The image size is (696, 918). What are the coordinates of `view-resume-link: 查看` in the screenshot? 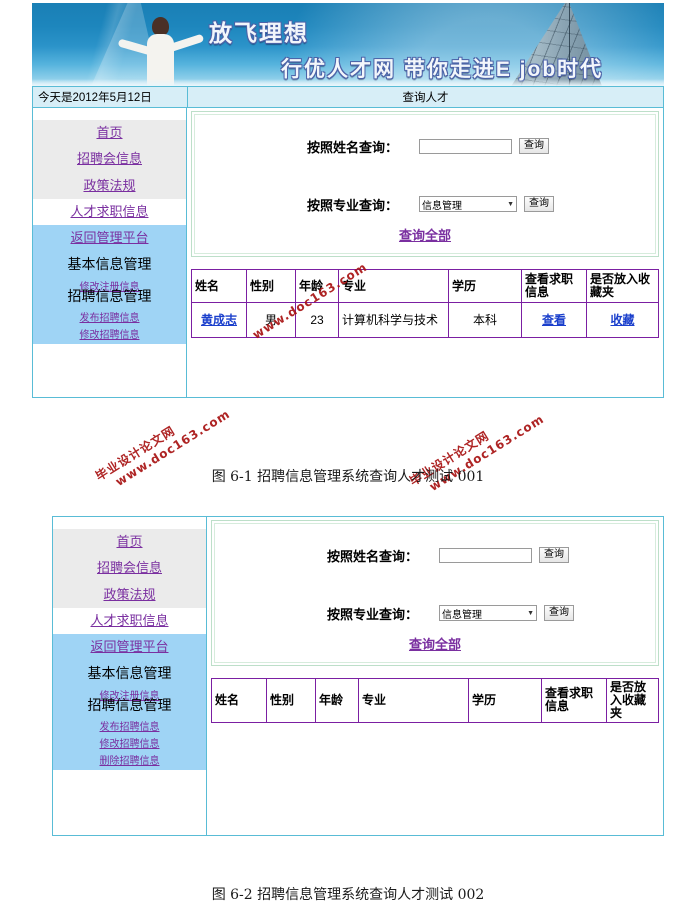 It's located at (553, 319).